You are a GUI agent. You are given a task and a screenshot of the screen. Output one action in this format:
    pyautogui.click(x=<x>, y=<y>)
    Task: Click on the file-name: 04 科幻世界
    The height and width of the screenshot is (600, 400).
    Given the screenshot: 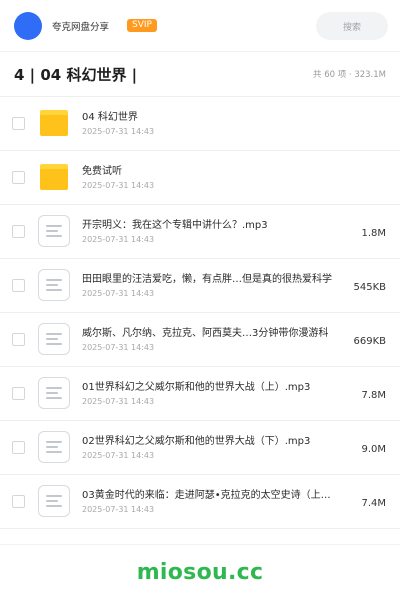 What is the action you would take?
    pyautogui.click(x=218, y=115)
    